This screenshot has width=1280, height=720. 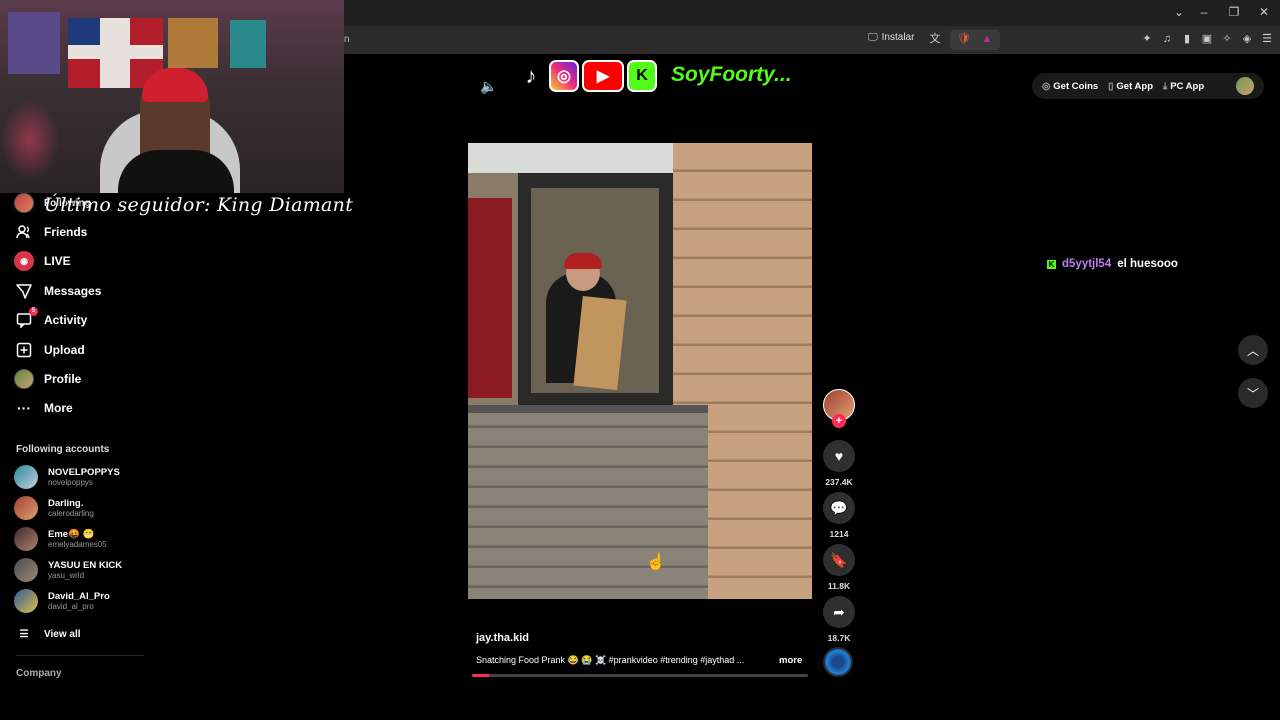 What do you see at coordinates (73, 291) in the screenshot?
I see `sidebar-item-label: Messages` at bounding box center [73, 291].